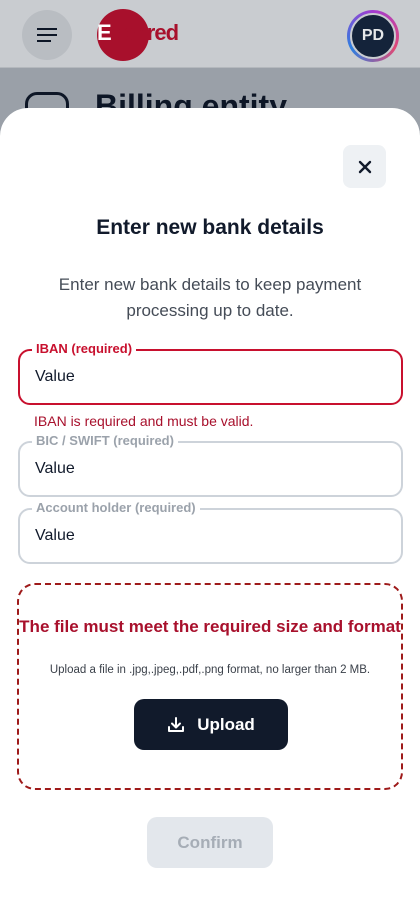  Describe the element at coordinates (176, 724) in the screenshot. I see `upload-icon` at that location.